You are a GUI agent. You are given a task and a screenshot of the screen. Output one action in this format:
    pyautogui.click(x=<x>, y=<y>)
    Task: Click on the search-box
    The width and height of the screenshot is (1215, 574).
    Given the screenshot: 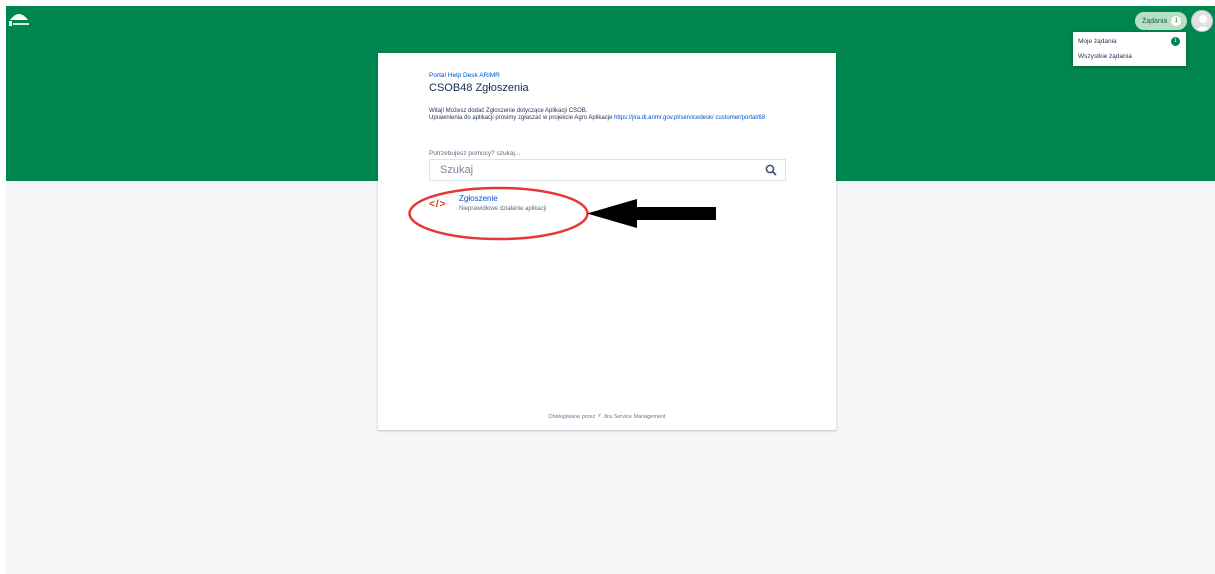 What is the action you would take?
    pyautogui.click(x=607, y=170)
    